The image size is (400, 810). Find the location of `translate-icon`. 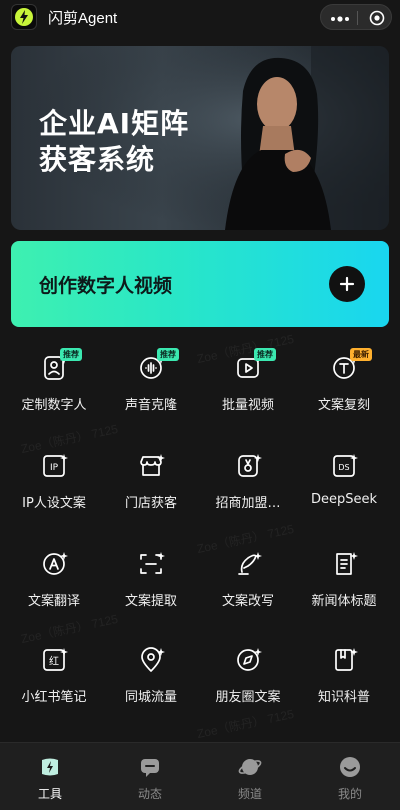

translate-icon is located at coordinates (54, 564).